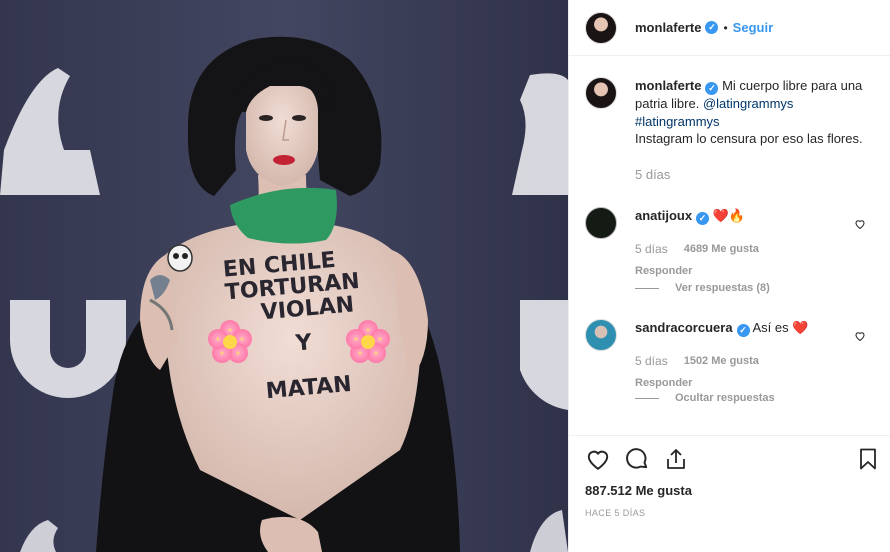  I want to click on hashtag-link: #latingrammys, so click(677, 121).